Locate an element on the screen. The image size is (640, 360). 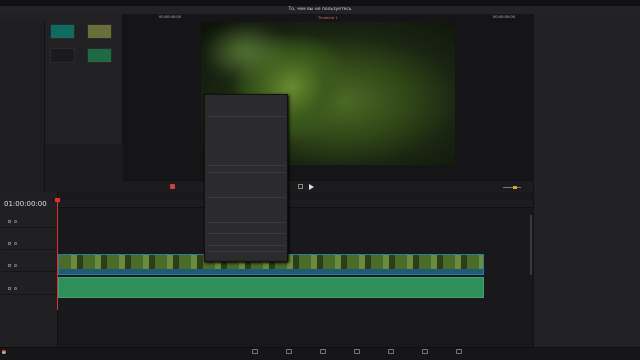
stop-icon is located at coordinates (300, 186).